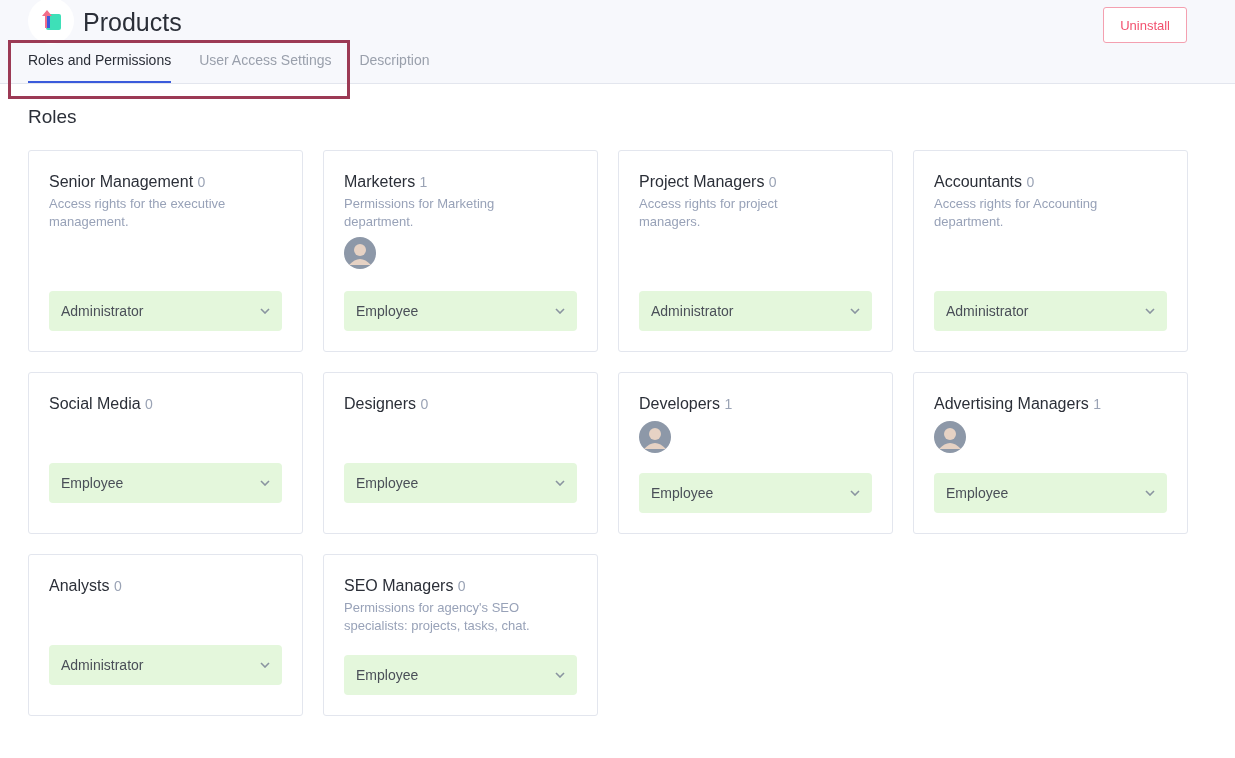 The image size is (1235, 758). I want to click on role-title: Marketers 1, so click(386, 182).